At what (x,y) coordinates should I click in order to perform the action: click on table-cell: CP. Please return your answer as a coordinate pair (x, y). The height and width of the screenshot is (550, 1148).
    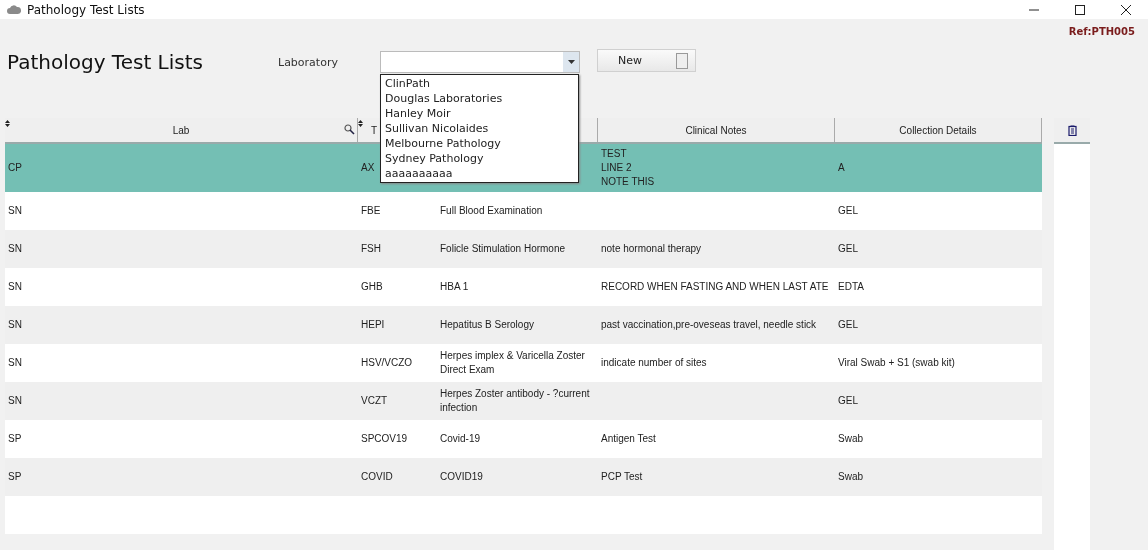
    Looking at the image, I should click on (15, 168).